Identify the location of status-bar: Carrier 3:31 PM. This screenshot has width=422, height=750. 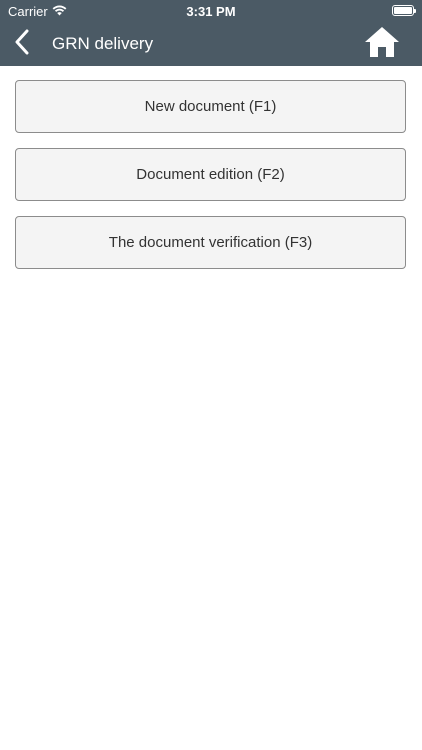
(211, 11).